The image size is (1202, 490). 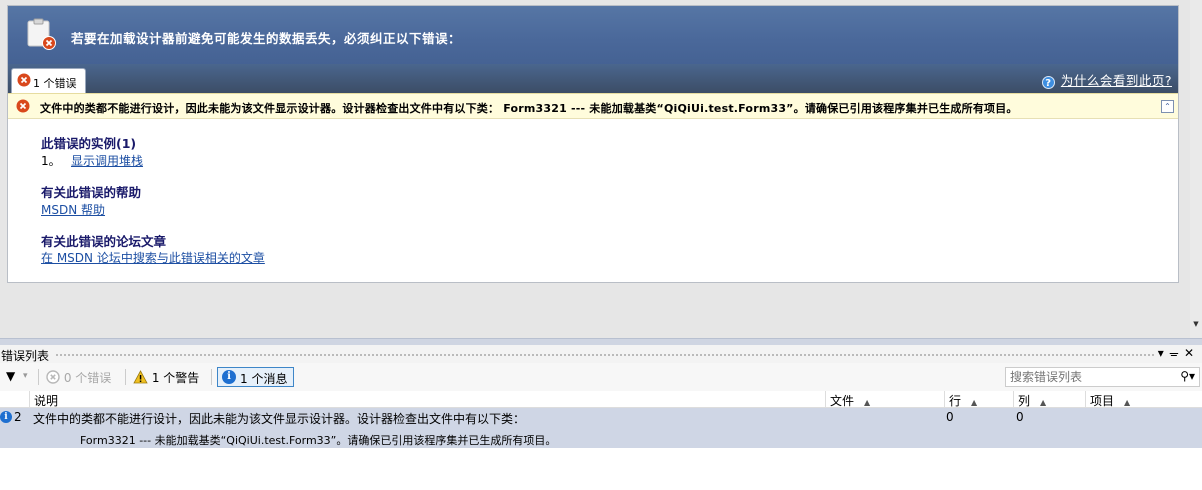 I want to click on help-icon: ?, so click(x=1048, y=82).